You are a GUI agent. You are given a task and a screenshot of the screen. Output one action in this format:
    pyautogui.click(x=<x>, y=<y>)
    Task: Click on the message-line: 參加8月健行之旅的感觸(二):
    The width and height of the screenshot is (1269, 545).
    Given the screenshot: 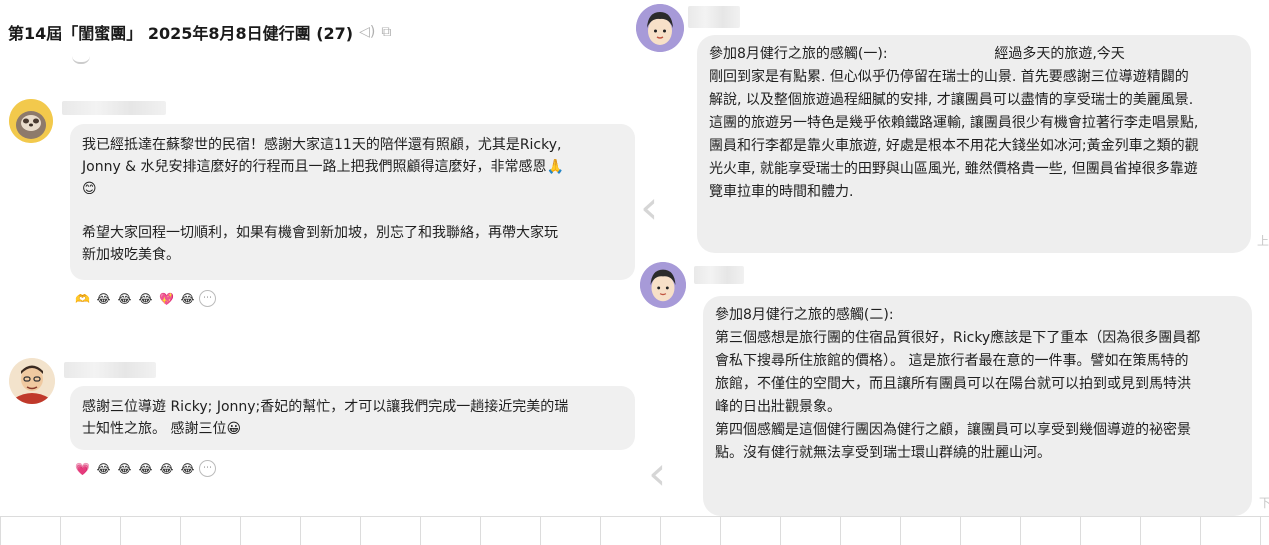 What is the action you would take?
    pyautogui.click(x=804, y=315)
    